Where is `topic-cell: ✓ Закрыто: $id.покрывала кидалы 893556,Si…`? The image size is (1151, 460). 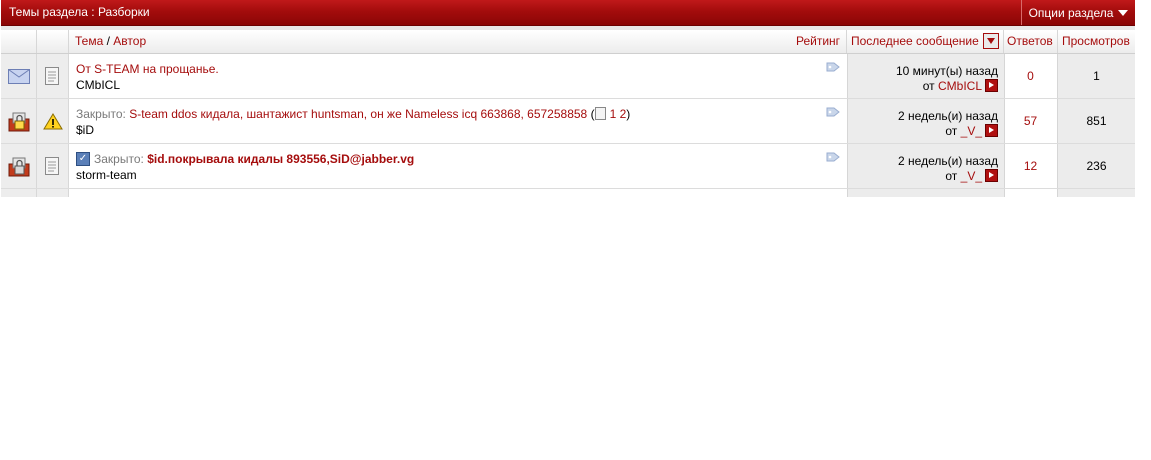 topic-cell: ✓ Закрыто: $id.покрывала кидалы 893556,Si… is located at coordinates (457, 166).